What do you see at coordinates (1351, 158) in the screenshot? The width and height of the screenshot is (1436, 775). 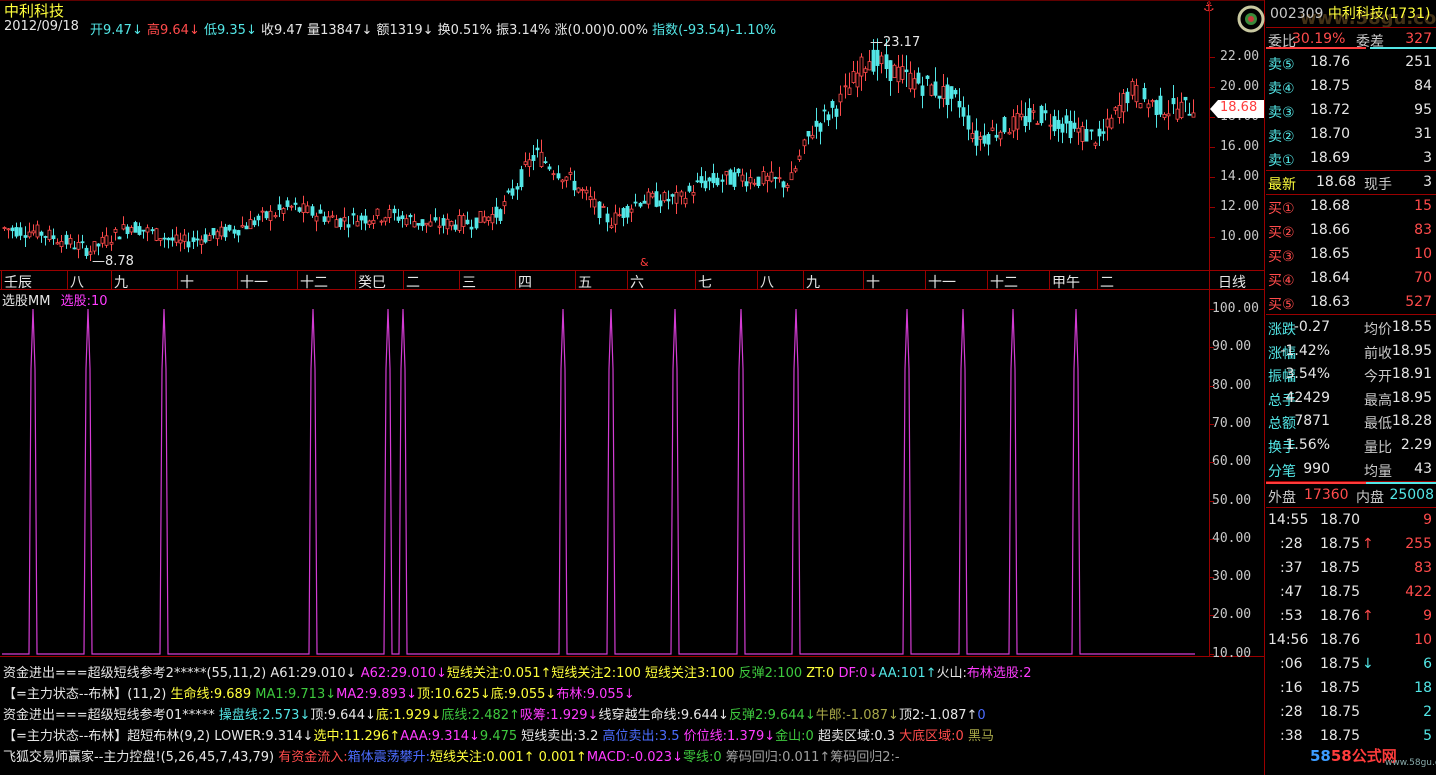 I see `sell-row: 卖① 18.69 3` at bounding box center [1351, 158].